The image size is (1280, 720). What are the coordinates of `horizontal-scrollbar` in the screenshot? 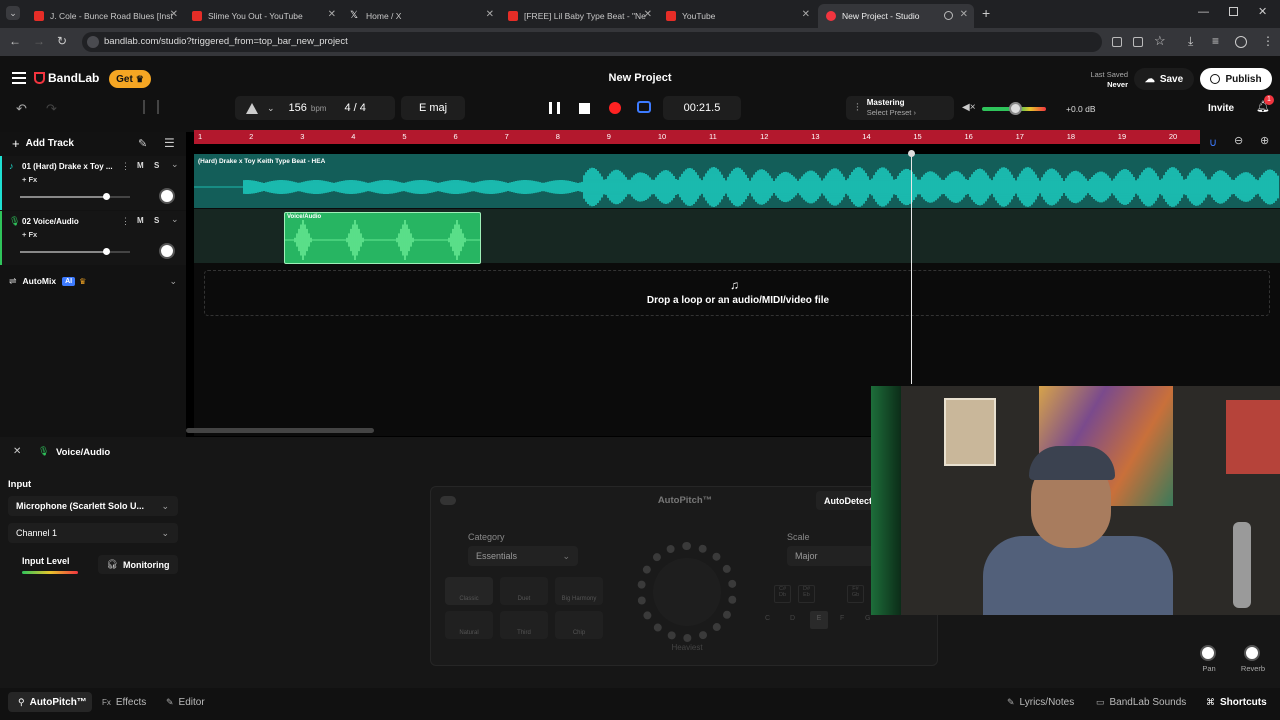 It's located at (280, 430).